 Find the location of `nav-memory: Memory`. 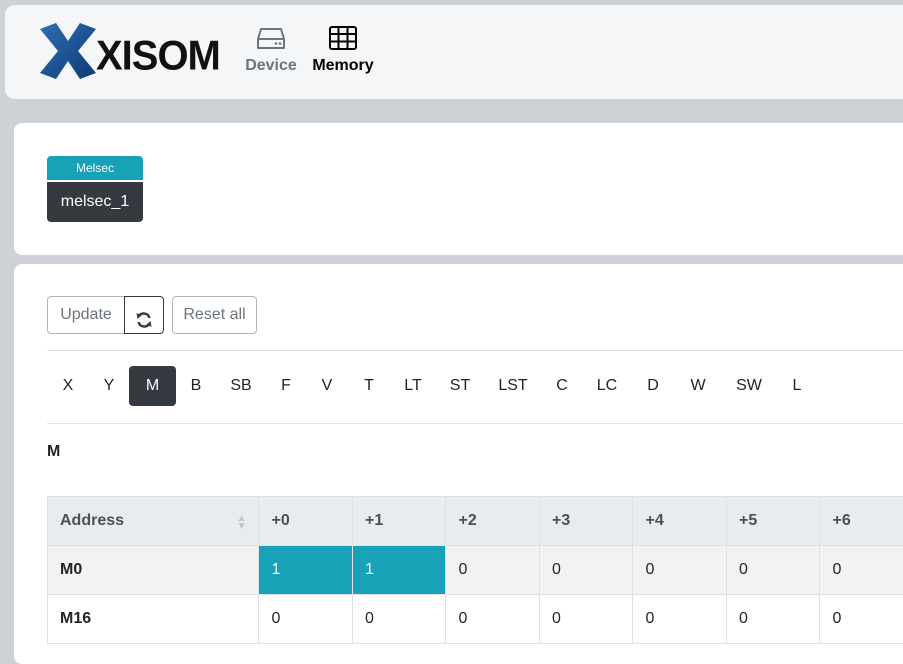

nav-memory: Memory is located at coordinates (343, 50).